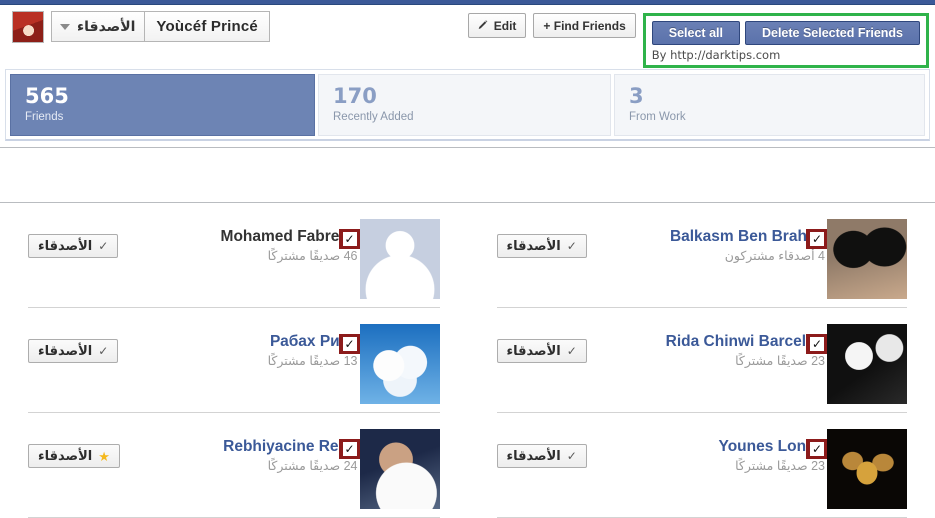 This screenshot has width=935, height=518. I want to click on empty-content-panel, so click(467, 175).